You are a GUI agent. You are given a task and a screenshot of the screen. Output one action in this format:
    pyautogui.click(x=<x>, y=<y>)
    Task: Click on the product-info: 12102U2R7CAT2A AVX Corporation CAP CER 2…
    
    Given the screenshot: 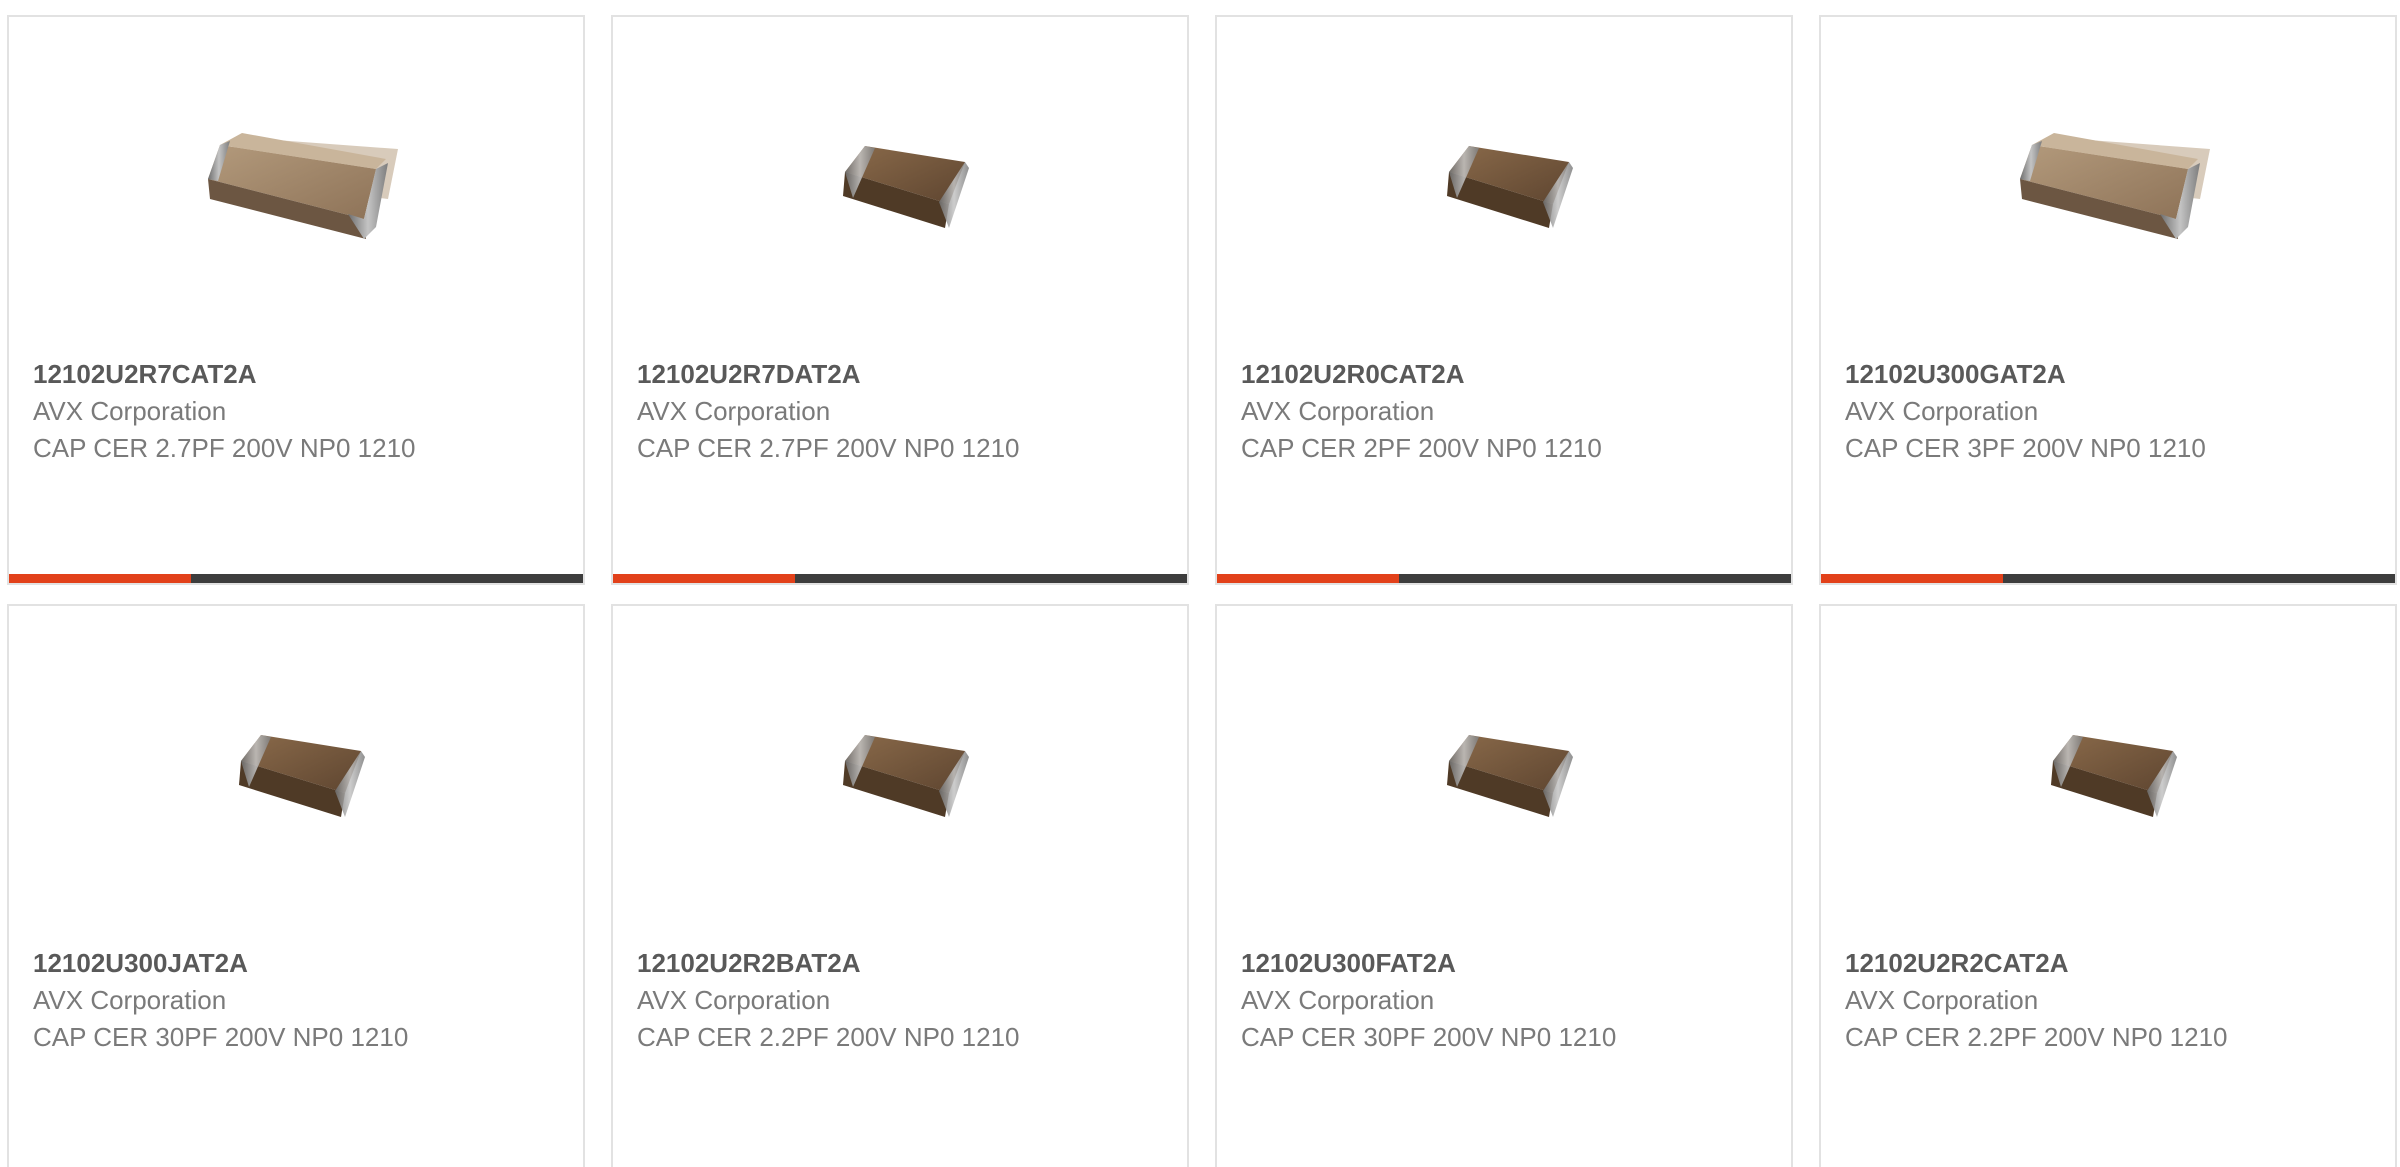 What is the action you would take?
    pyautogui.click(x=302, y=411)
    